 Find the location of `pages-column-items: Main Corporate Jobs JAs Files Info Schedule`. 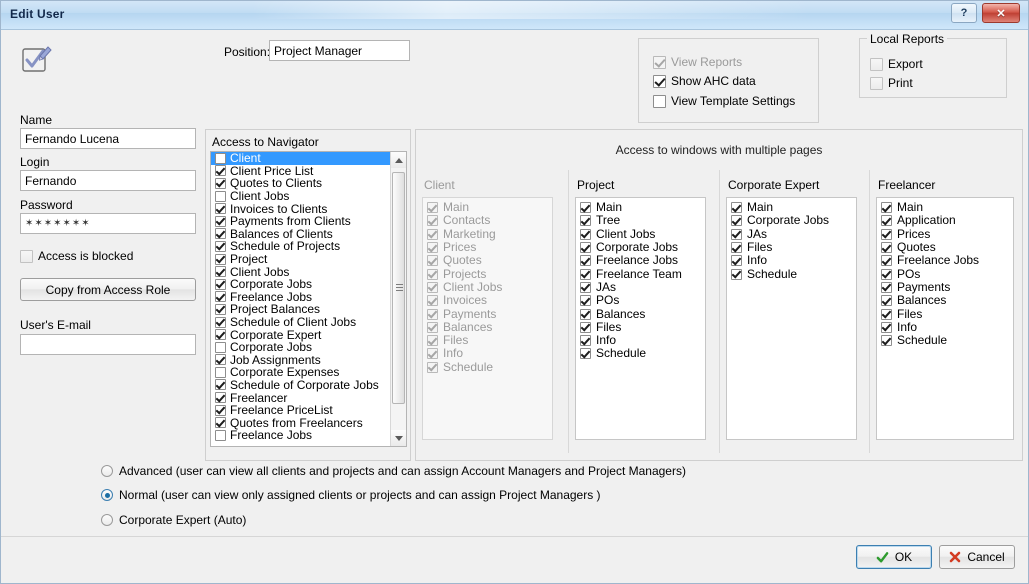

pages-column-items: Main Corporate Jobs JAs Files Info Schedule is located at coordinates (791, 318).